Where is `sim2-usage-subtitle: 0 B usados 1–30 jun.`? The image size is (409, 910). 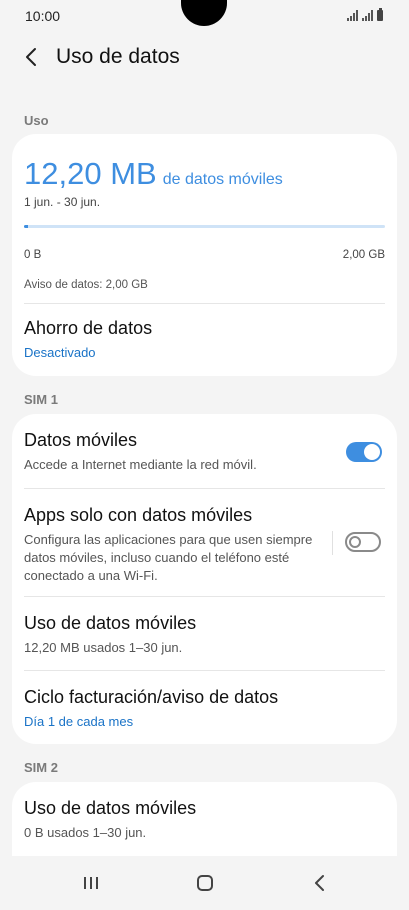
sim2-usage-subtitle: 0 B usados 1–30 jun. is located at coordinates (85, 832).